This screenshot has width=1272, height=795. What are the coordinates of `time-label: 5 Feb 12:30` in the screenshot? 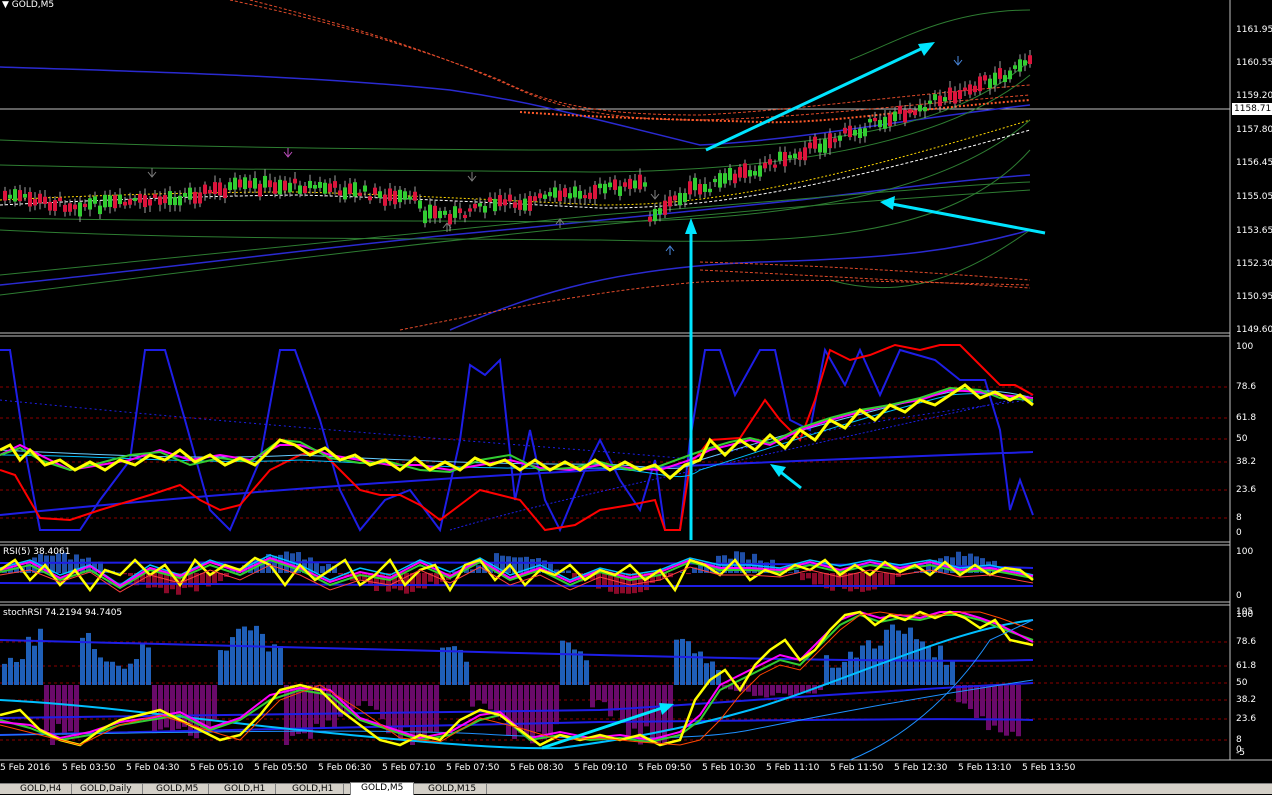 It's located at (920, 768).